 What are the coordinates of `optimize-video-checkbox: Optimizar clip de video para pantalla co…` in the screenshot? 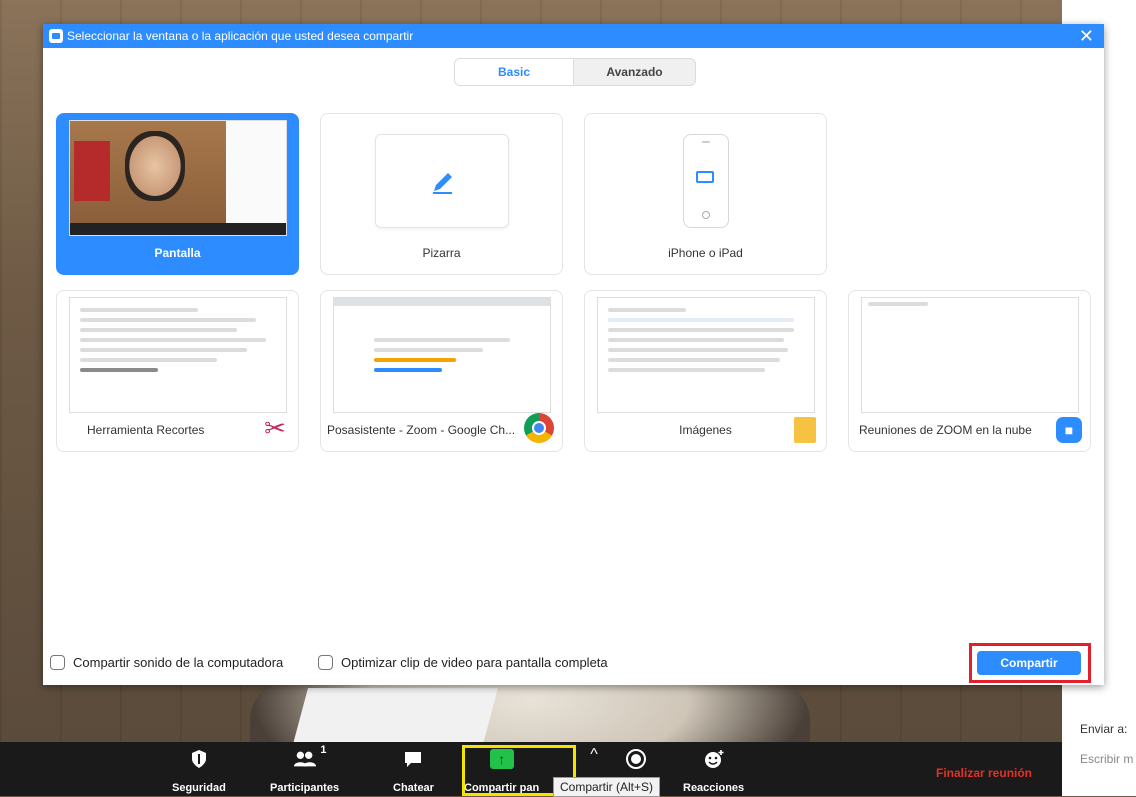 It's located at (463, 662).